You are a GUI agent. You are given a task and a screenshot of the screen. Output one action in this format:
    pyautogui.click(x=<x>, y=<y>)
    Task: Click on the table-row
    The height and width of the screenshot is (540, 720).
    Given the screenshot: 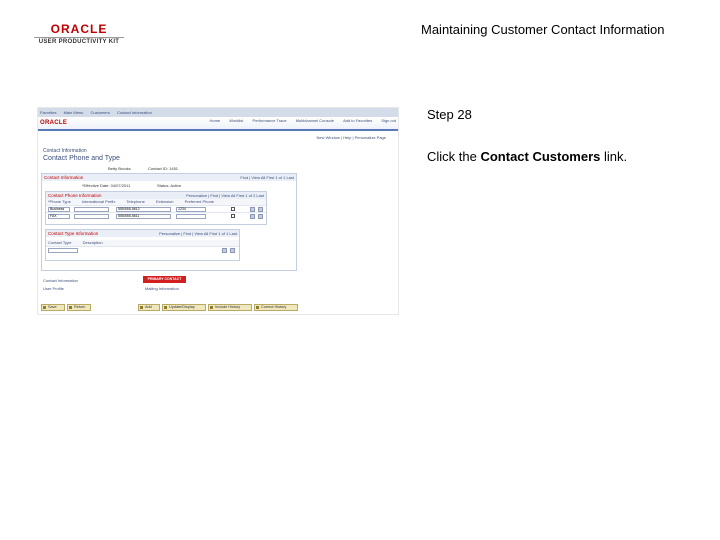 What is the action you would take?
    pyautogui.click(x=142, y=249)
    